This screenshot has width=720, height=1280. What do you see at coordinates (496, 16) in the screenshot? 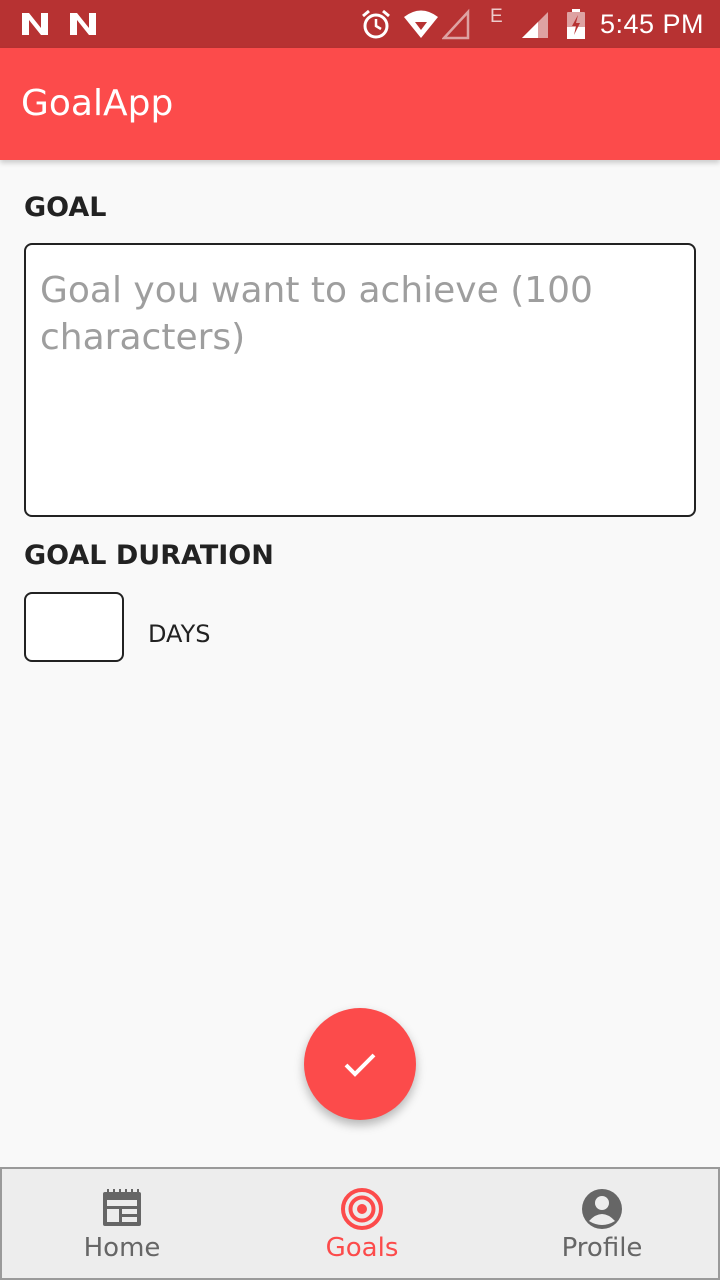
I see `network-type: E` at bounding box center [496, 16].